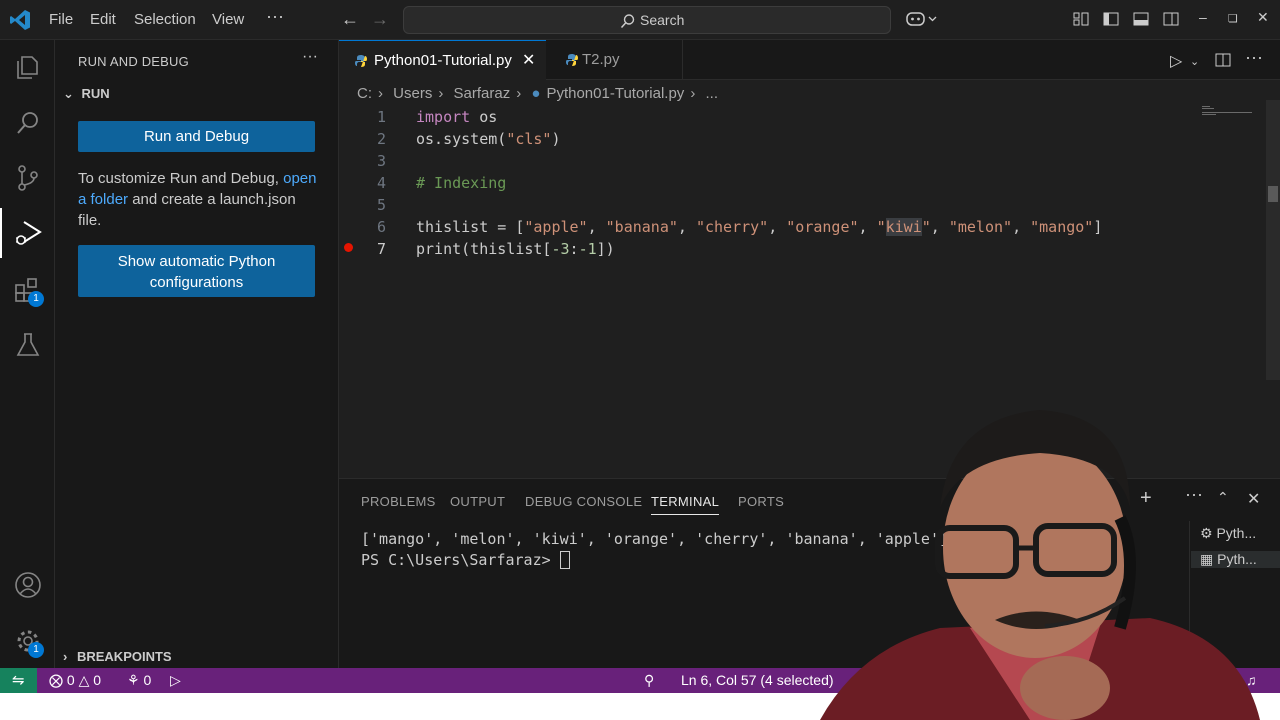 The height and width of the screenshot is (720, 1280). Describe the element at coordinates (380, 19) in the screenshot. I see `forward-arrow-icon: →` at that location.